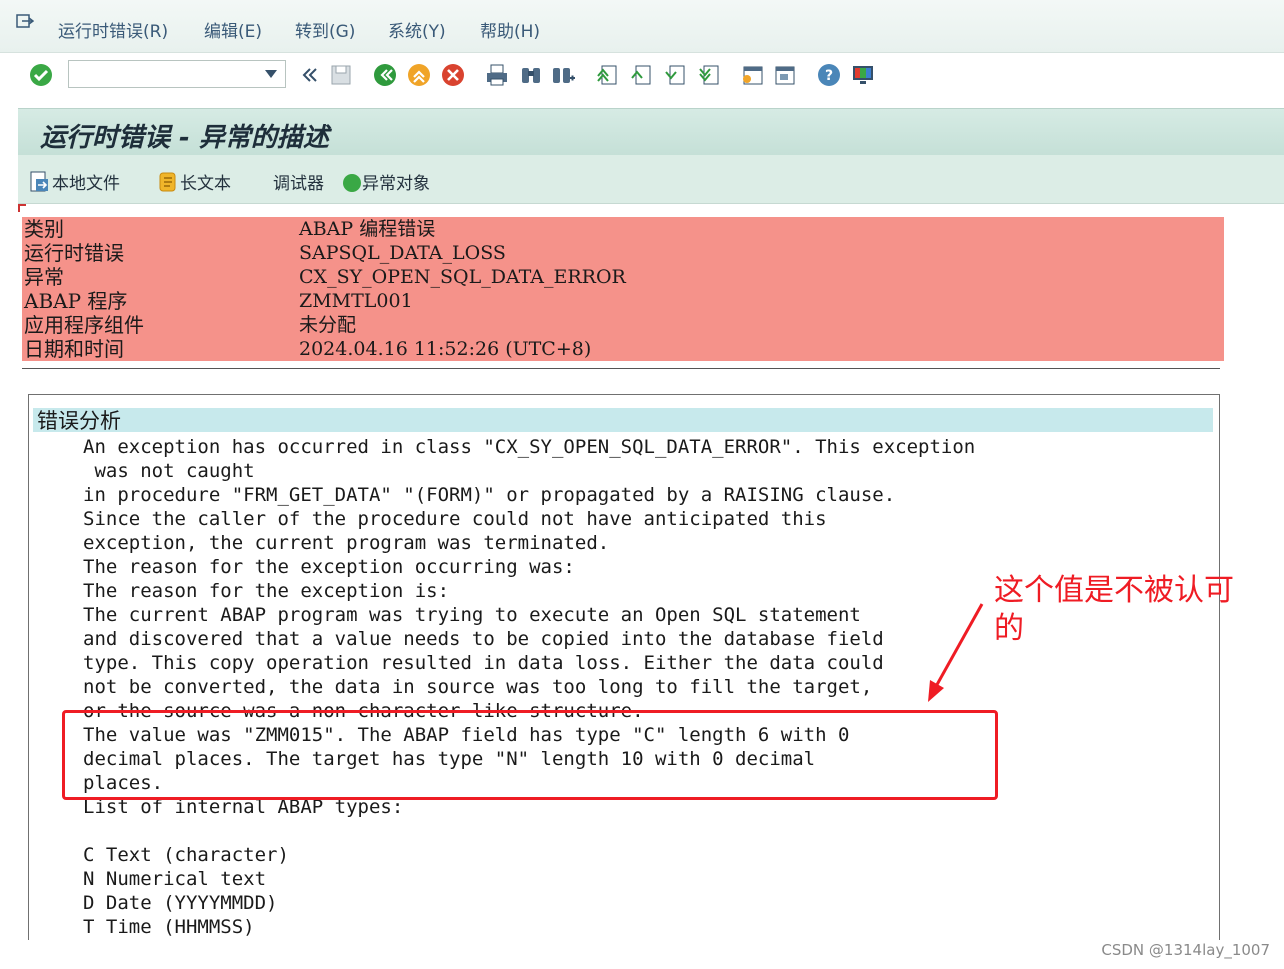 The image size is (1284, 969). Describe the element at coordinates (623, 420) in the screenshot. I see `error-analysis-header: 错误分析` at that location.